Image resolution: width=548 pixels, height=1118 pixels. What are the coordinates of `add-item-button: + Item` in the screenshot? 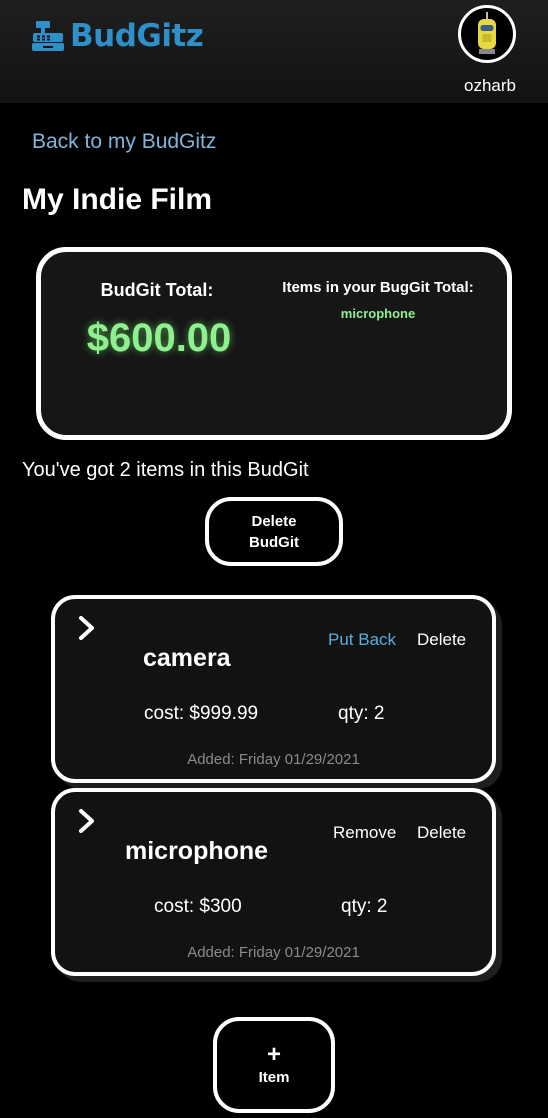 It's located at (274, 1065).